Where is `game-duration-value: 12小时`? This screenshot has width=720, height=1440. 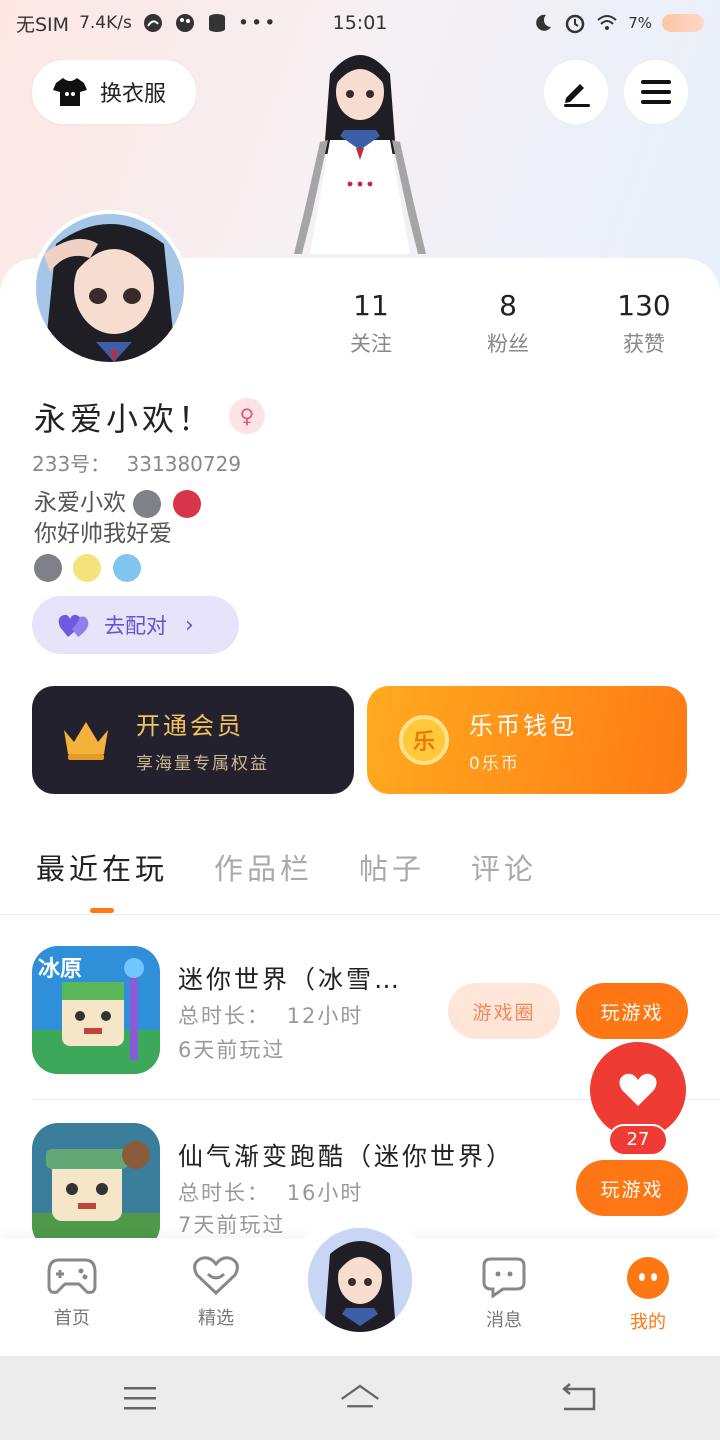
game-duration-value: 12小时 is located at coordinates (325, 1016).